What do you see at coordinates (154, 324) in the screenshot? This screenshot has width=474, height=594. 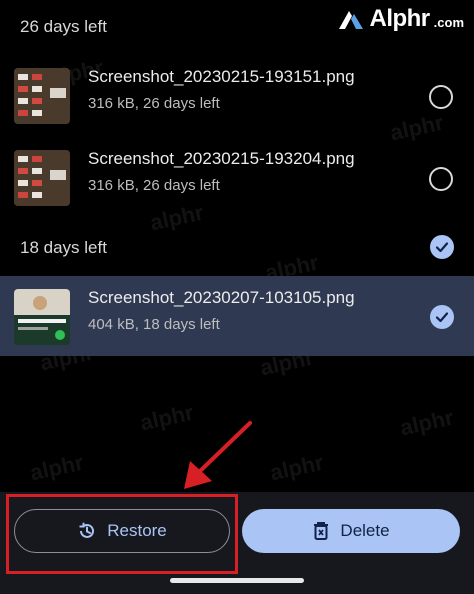 I see `file-meta: 404 kB, 18 days left` at bounding box center [154, 324].